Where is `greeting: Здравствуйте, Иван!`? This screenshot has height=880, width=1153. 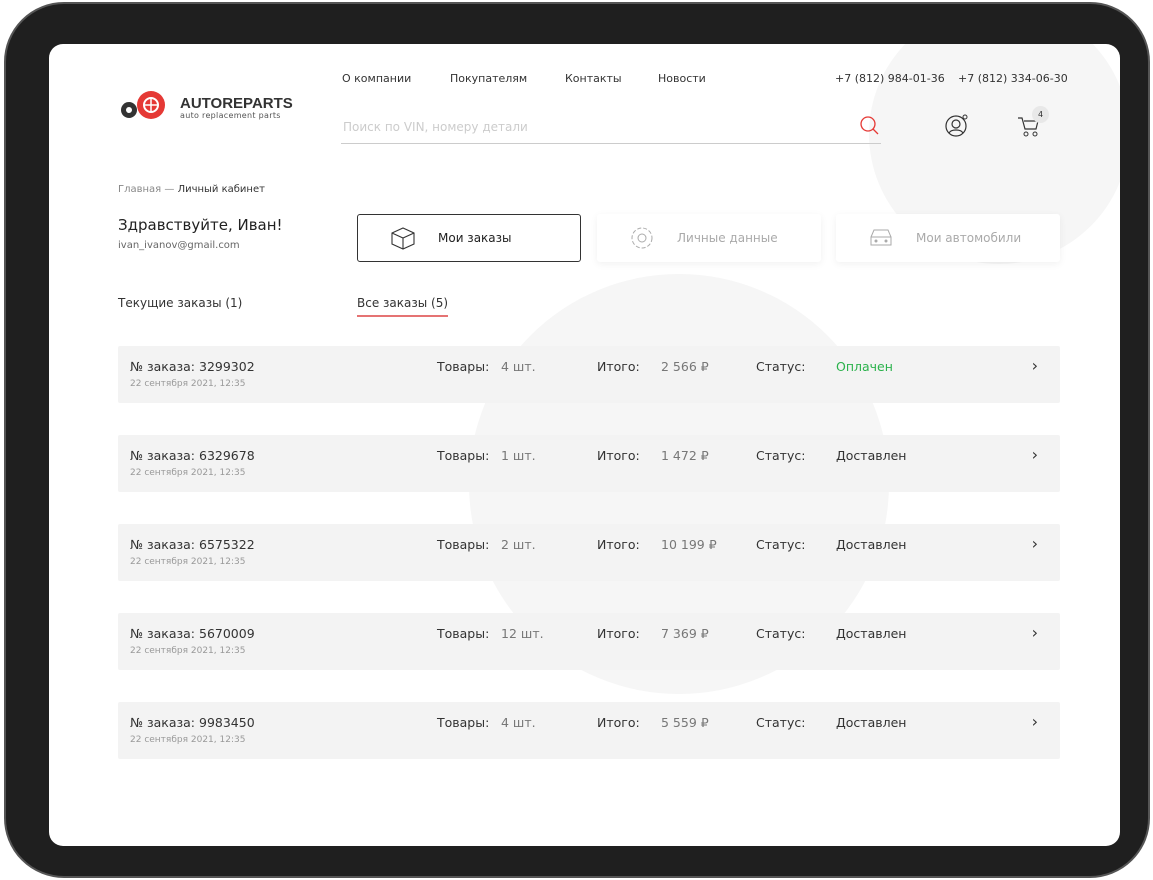 greeting: Здравствуйте, Иван! is located at coordinates (200, 225).